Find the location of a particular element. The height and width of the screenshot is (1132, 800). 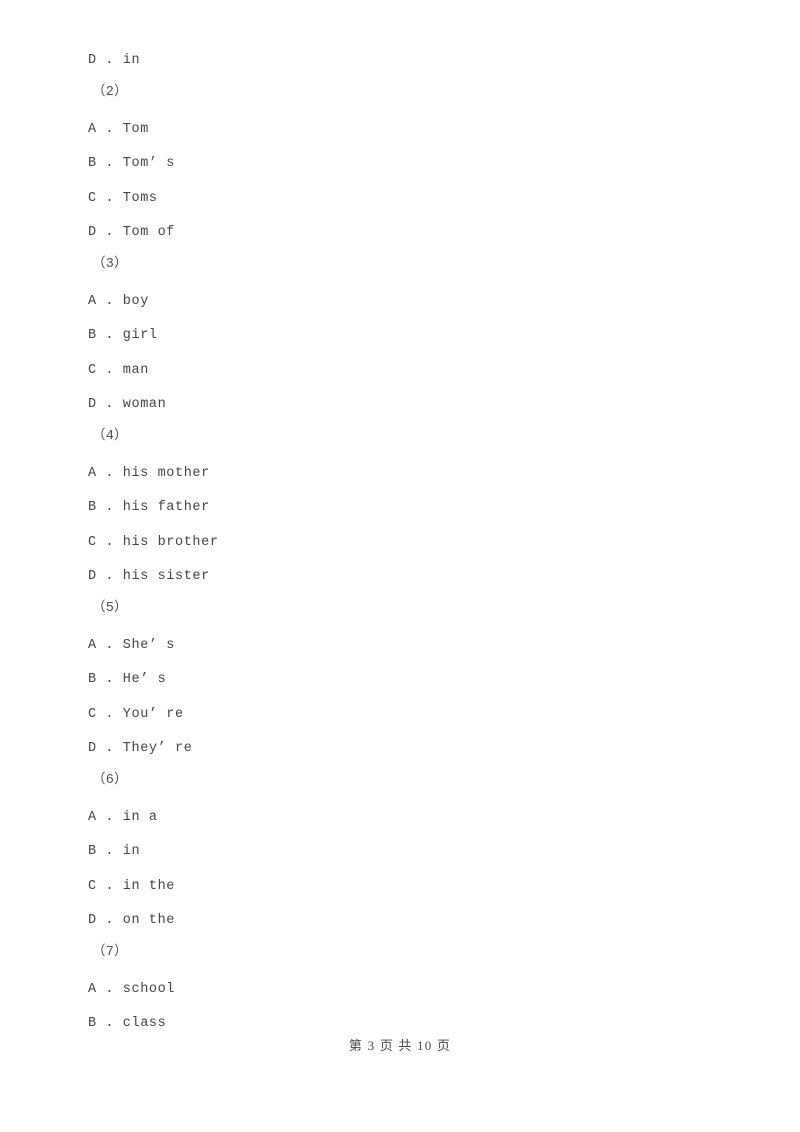

sub-question-number: （2） is located at coordinates (110, 92).